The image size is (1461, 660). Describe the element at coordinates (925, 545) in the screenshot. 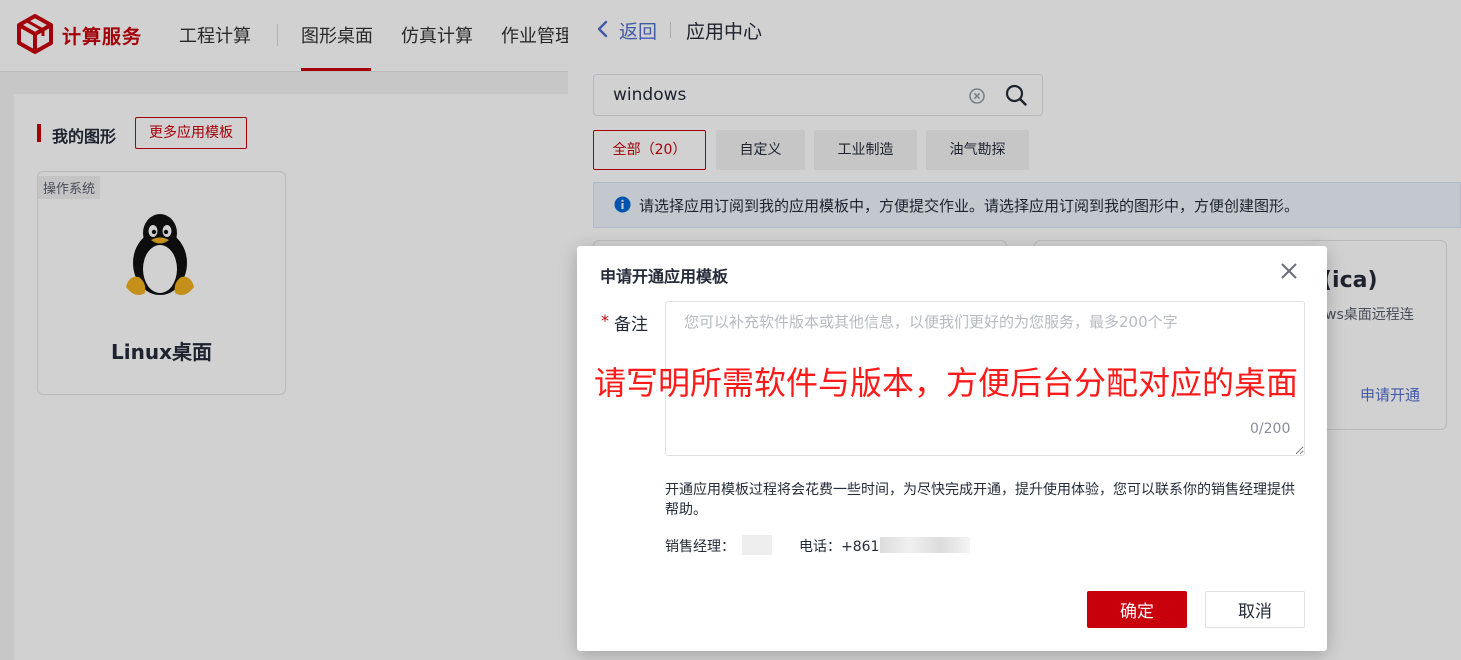

I see `redacted-phone-number` at that location.